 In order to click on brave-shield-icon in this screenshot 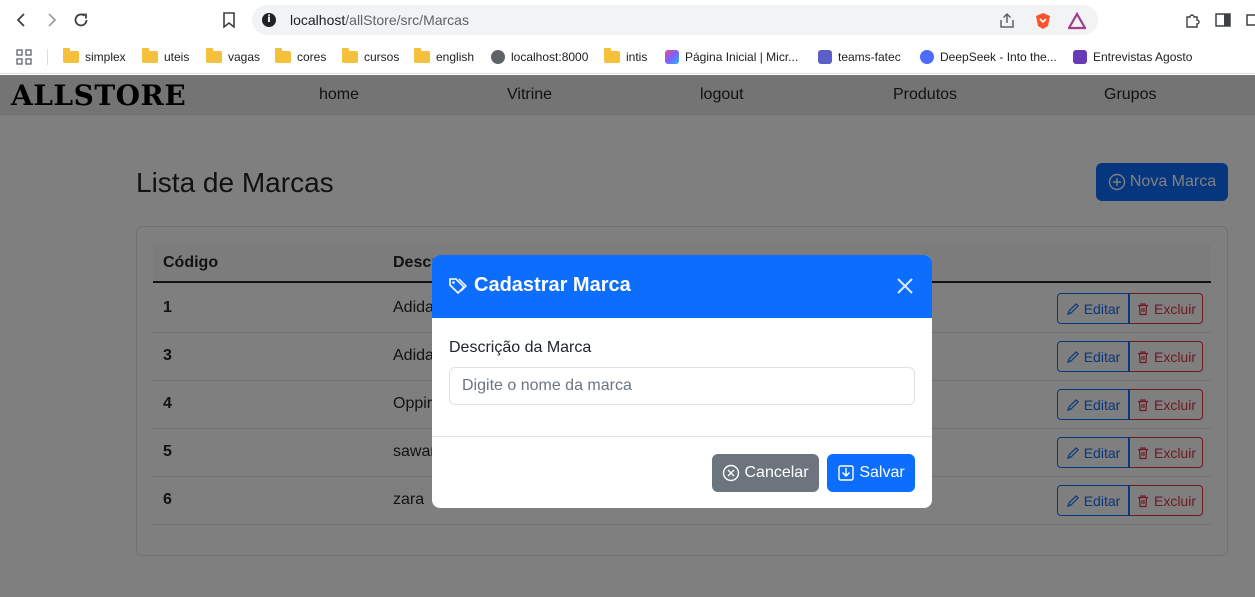, I will do `click(1043, 21)`.